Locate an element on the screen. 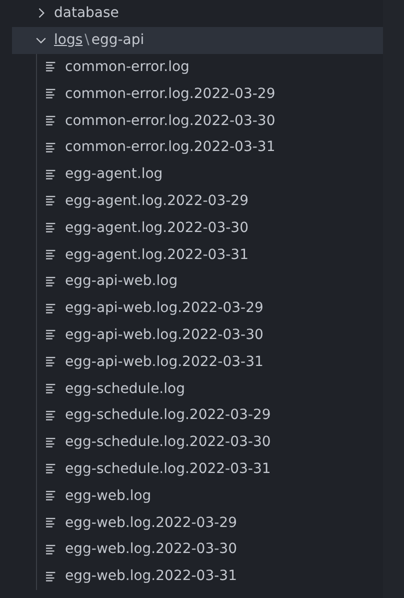  file-name: egg-agent.log is located at coordinates (114, 174).